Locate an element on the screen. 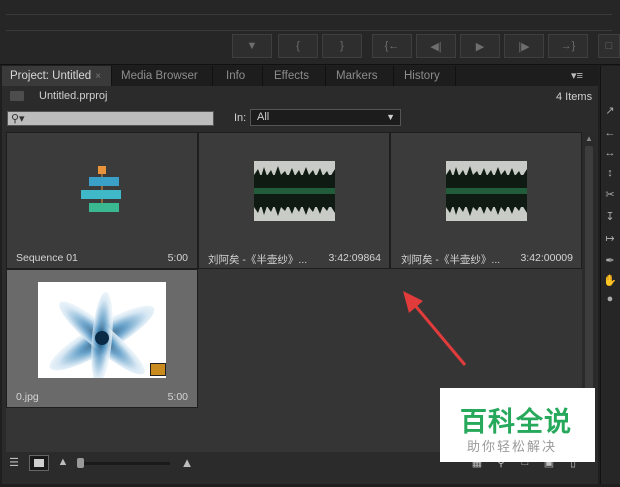 Image resolution: width=620 pixels, height=487 pixels. mark-out-button: } is located at coordinates (342, 46).